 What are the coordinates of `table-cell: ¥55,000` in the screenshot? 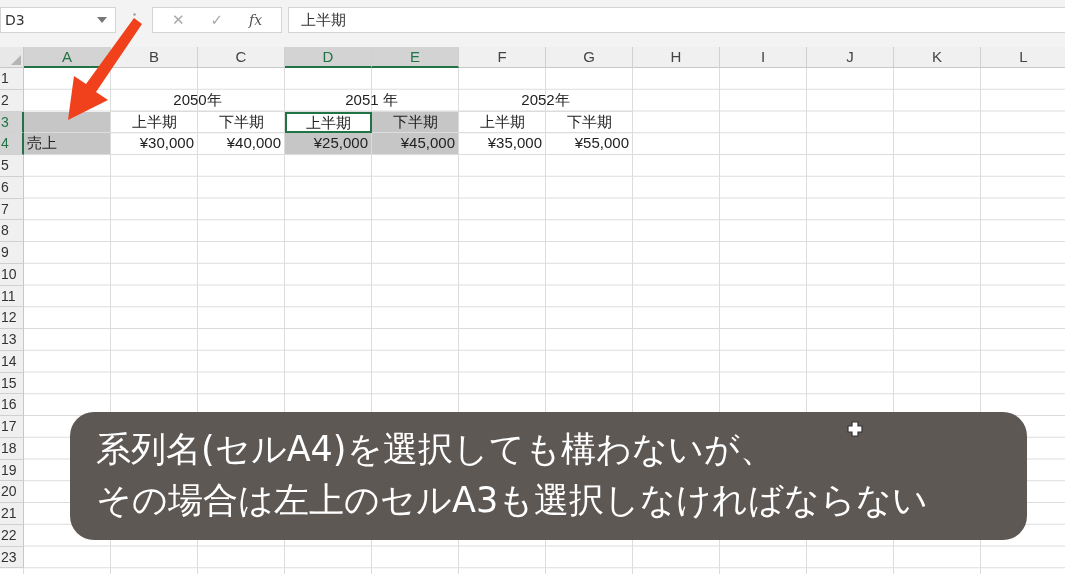 It's located at (589, 144).